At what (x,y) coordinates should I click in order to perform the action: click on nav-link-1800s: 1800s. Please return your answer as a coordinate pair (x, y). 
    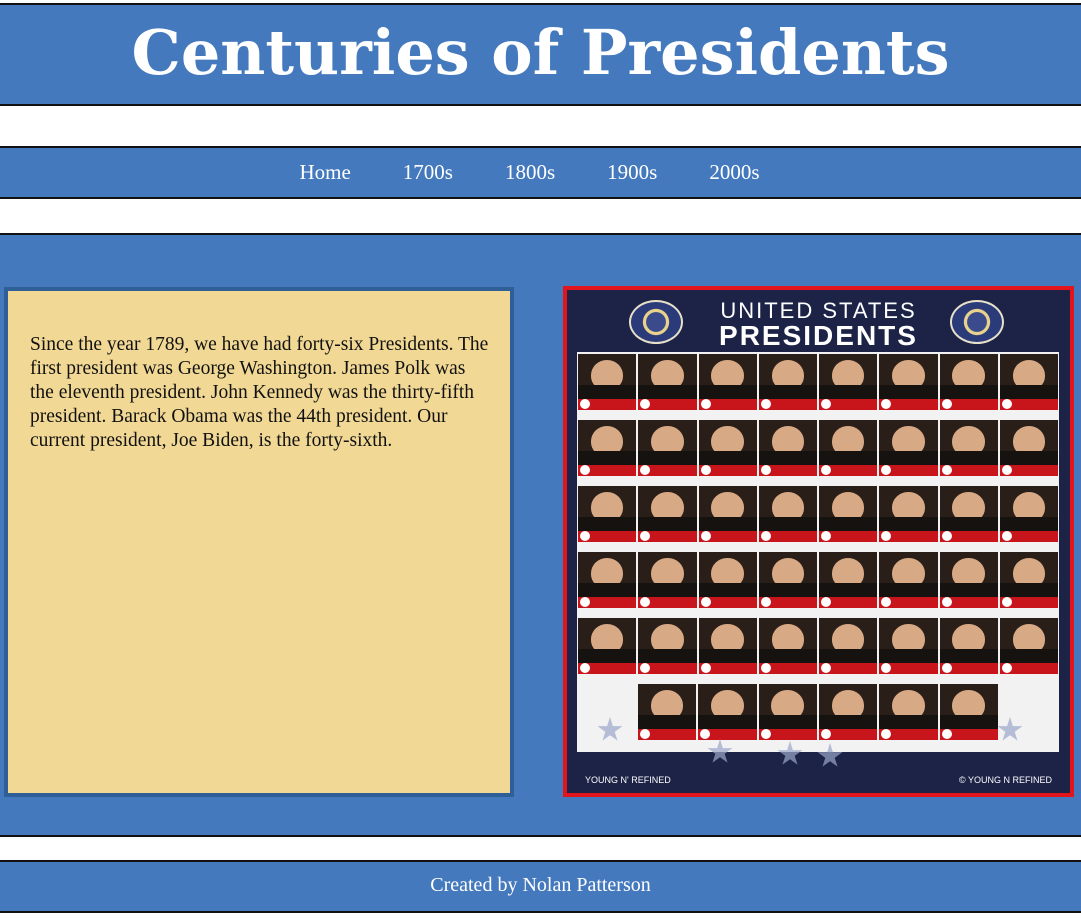
    Looking at the image, I should click on (530, 172).